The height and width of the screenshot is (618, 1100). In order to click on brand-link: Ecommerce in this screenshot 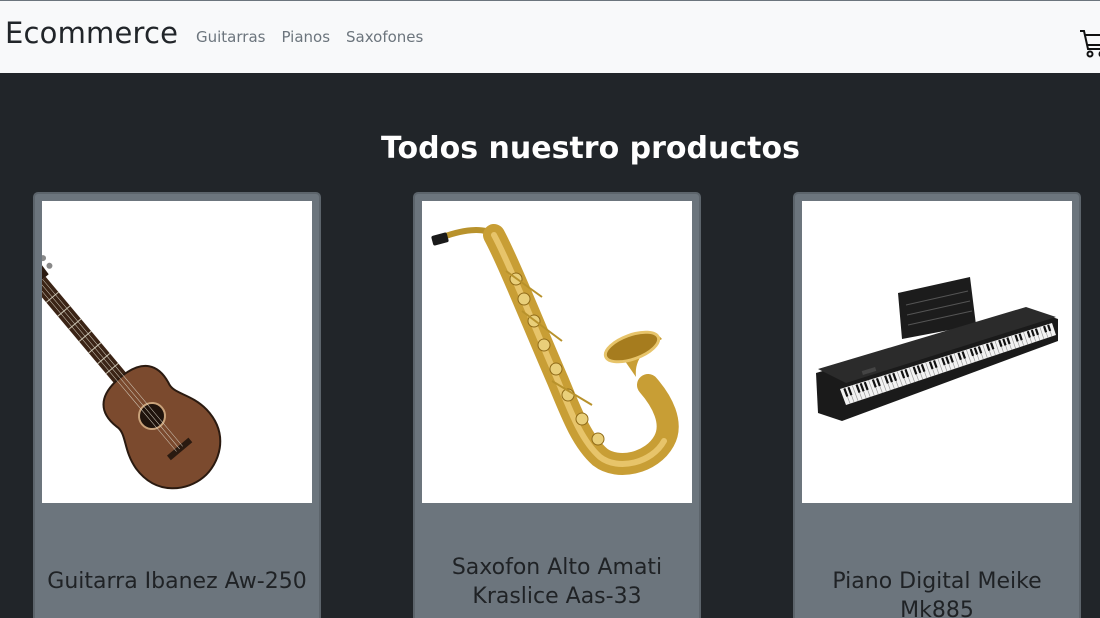, I will do `click(91, 33)`.